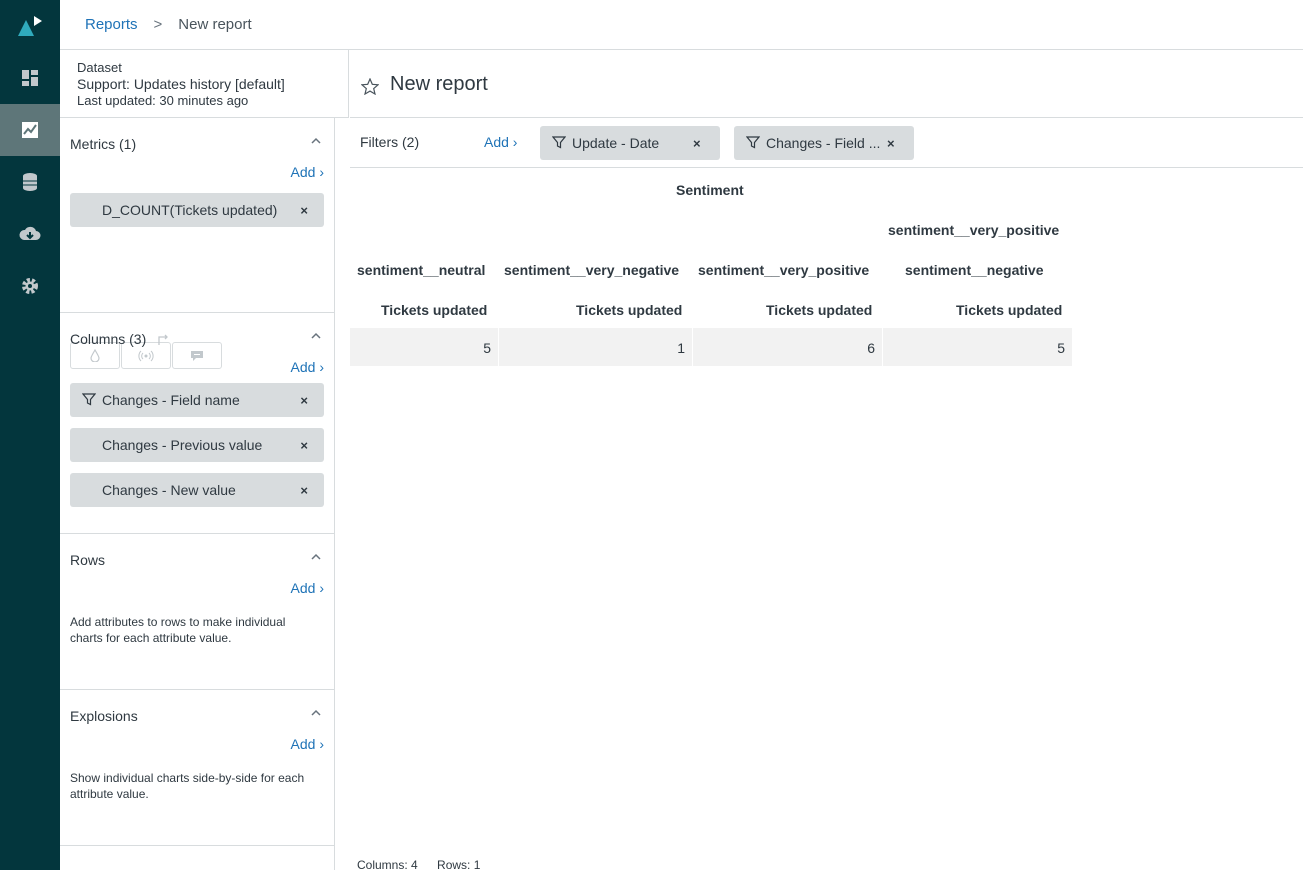  What do you see at coordinates (103, 144) in the screenshot?
I see `metrics-title: Metrics (1)` at bounding box center [103, 144].